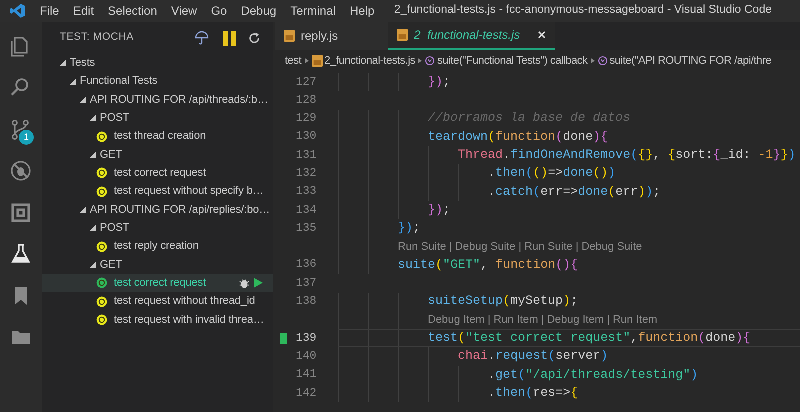  I want to click on symbol-icon, so click(430, 61).